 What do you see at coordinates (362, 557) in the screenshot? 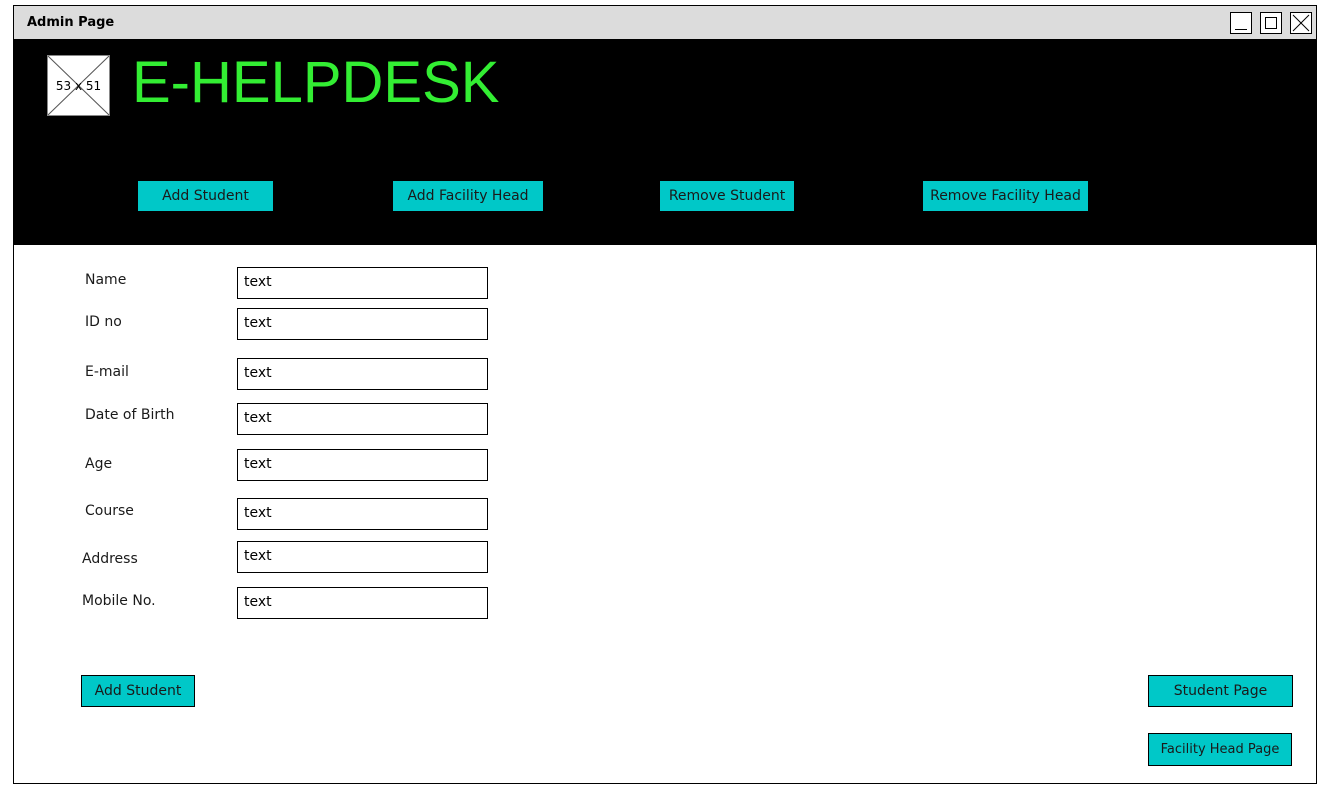
I see `address-input: text` at bounding box center [362, 557].